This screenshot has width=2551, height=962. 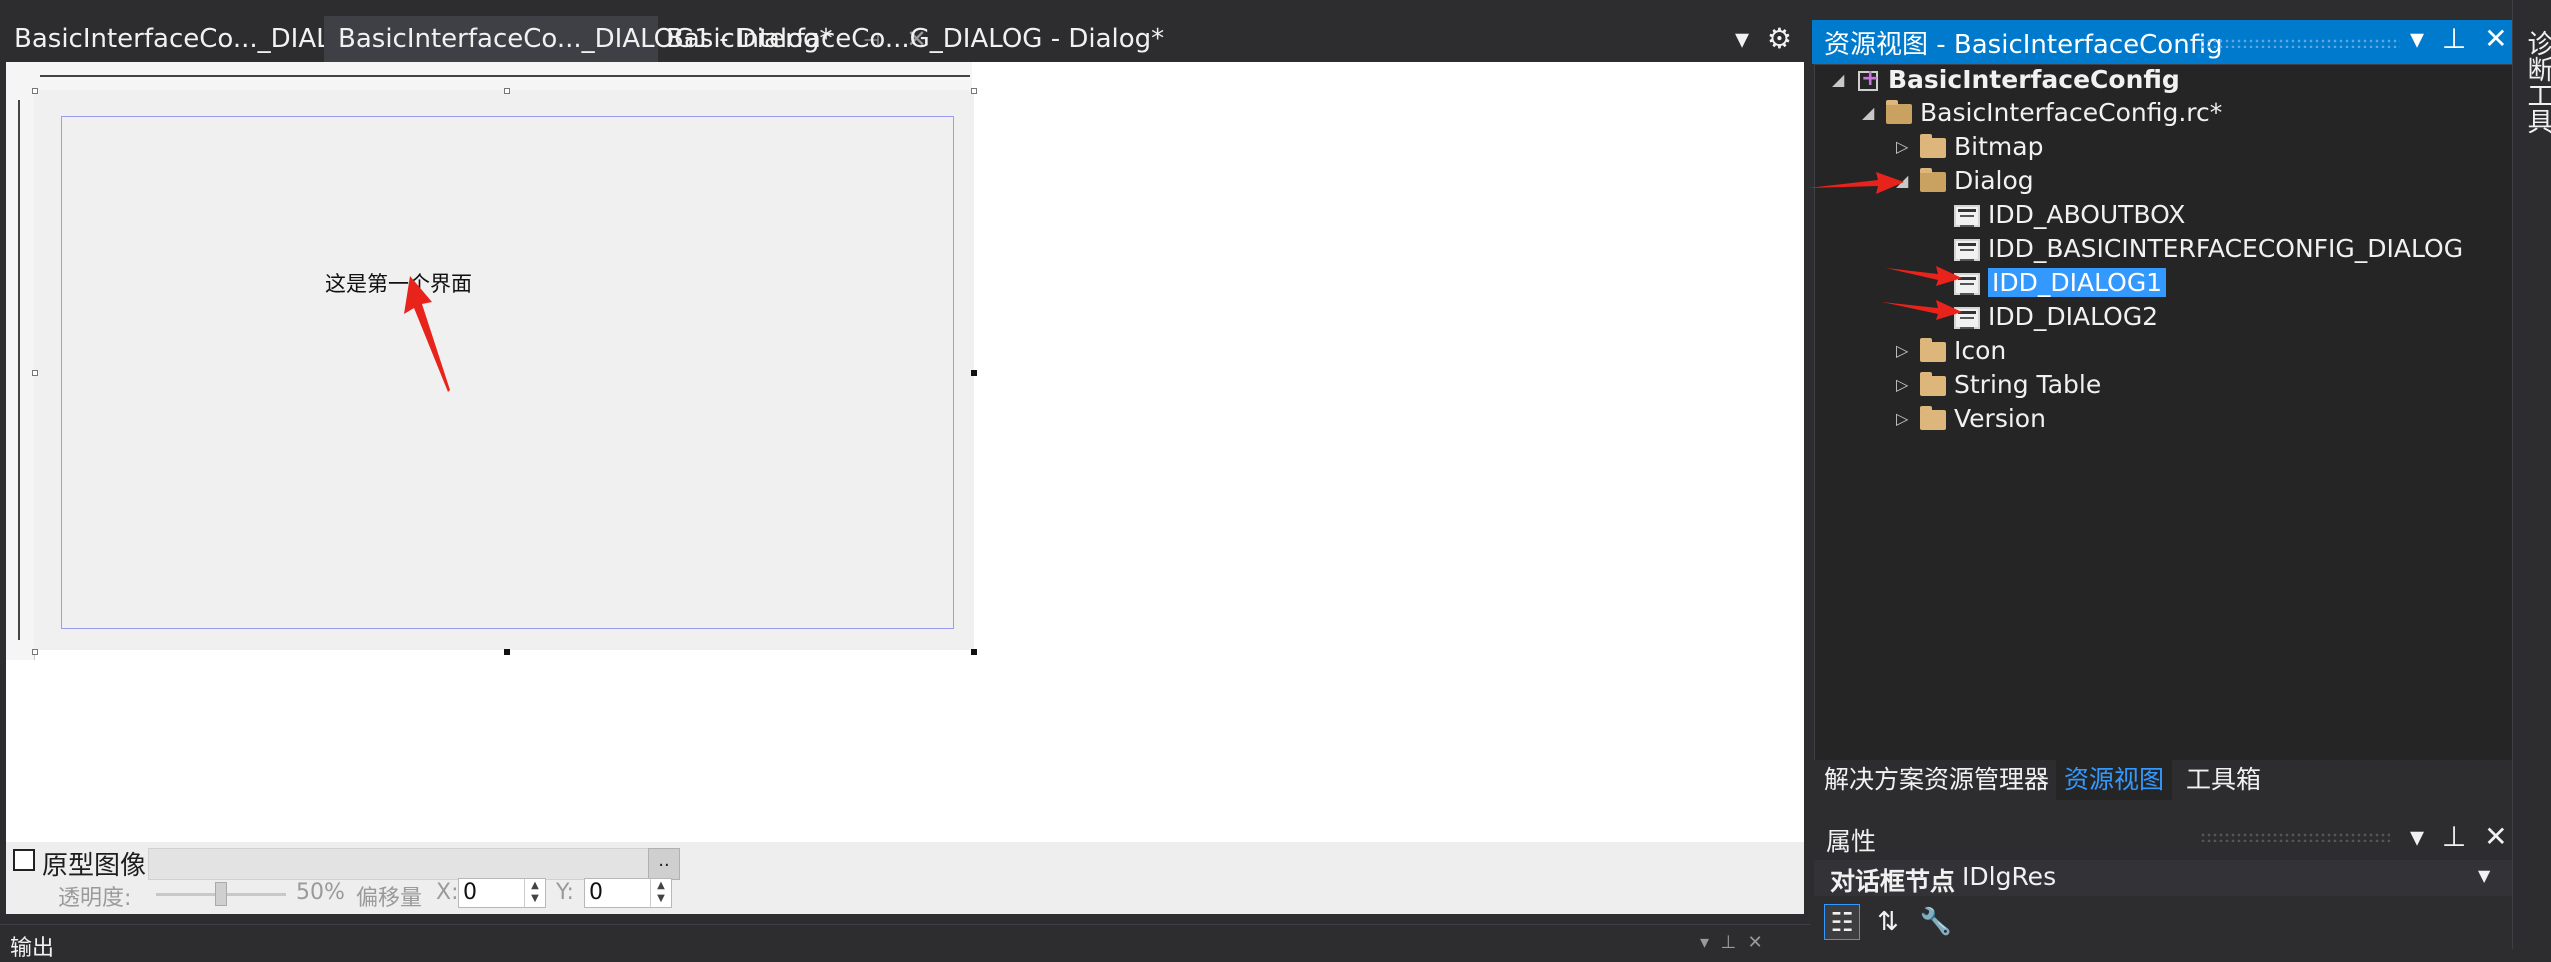 What do you see at coordinates (2484, 875) in the screenshot?
I see `chevron-down-icon: ▼` at bounding box center [2484, 875].